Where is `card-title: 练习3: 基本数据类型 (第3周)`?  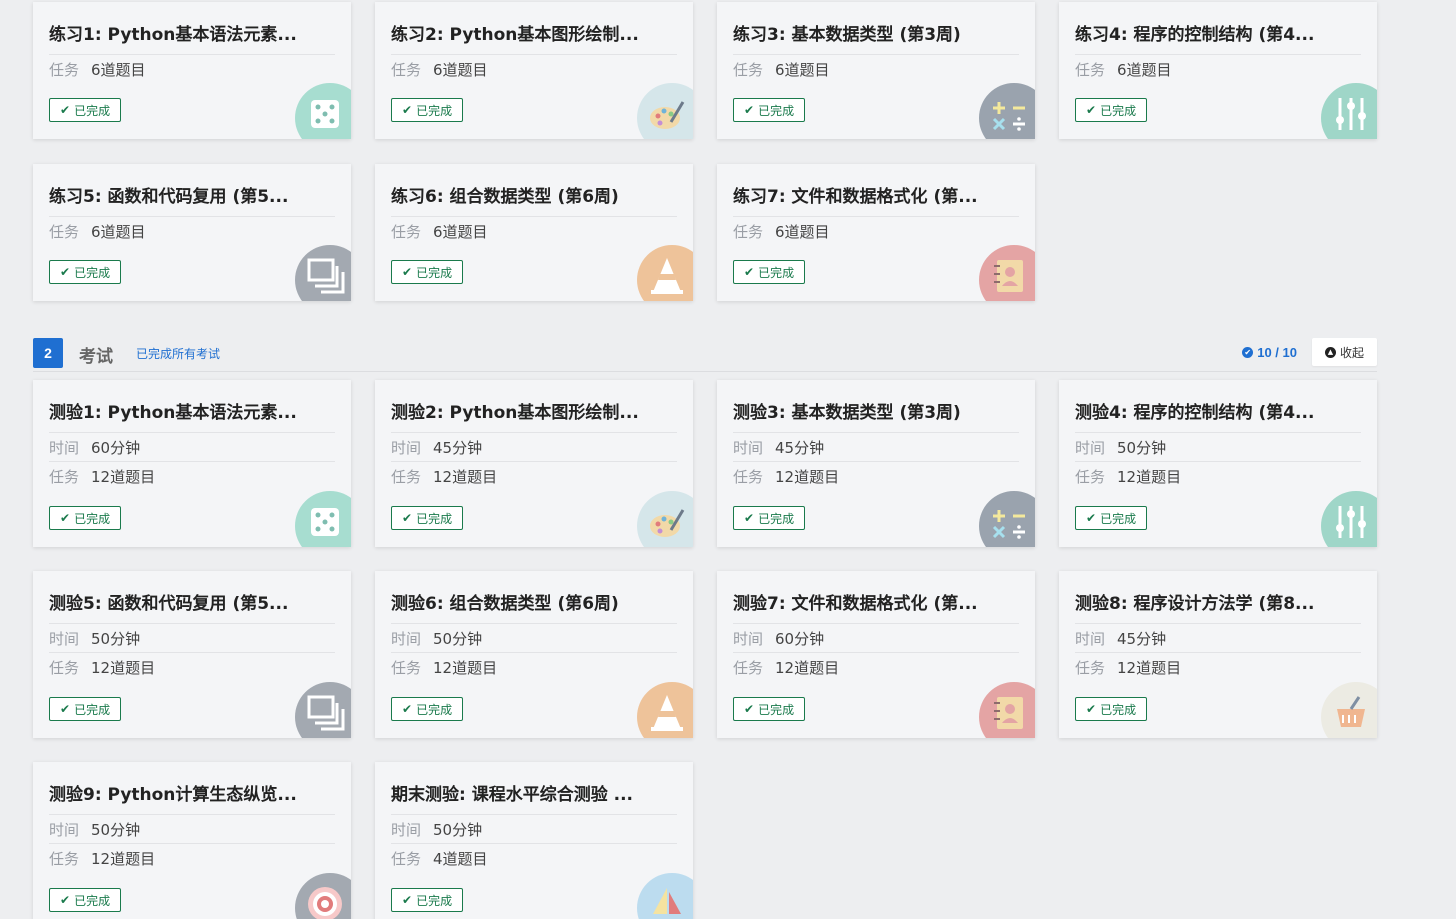
card-title: 练习3: 基本数据类型 (第3周) is located at coordinates (876, 37).